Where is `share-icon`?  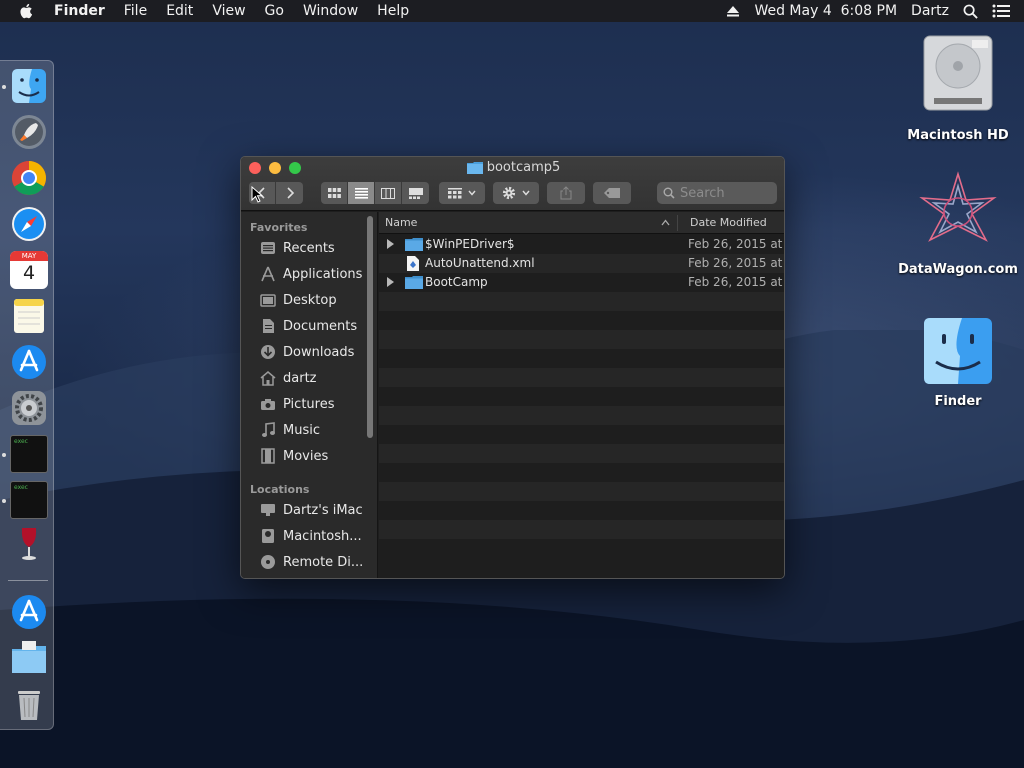
share-icon is located at coordinates (566, 193).